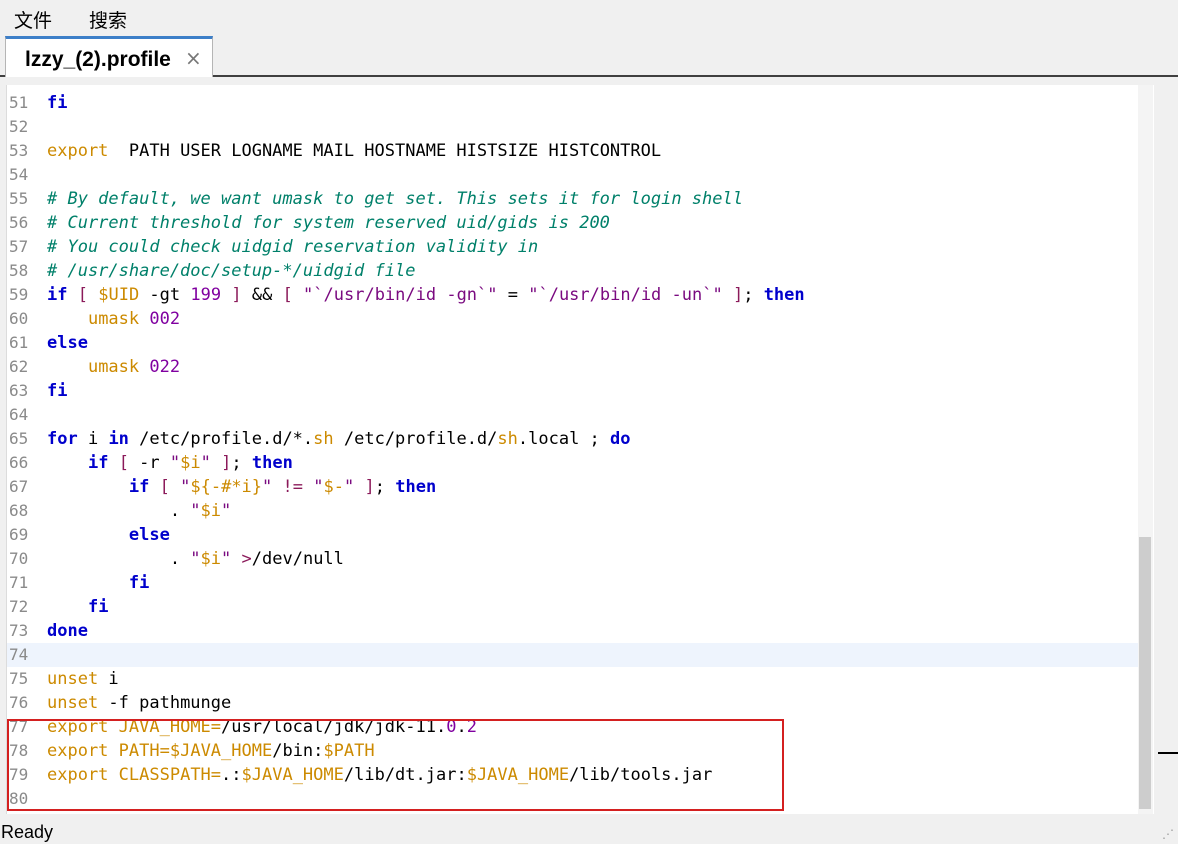 This screenshot has width=1178, height=844. Describe the element at coordinates (193, 58) in the screenshot. I see `close-icon: ×` at that location.